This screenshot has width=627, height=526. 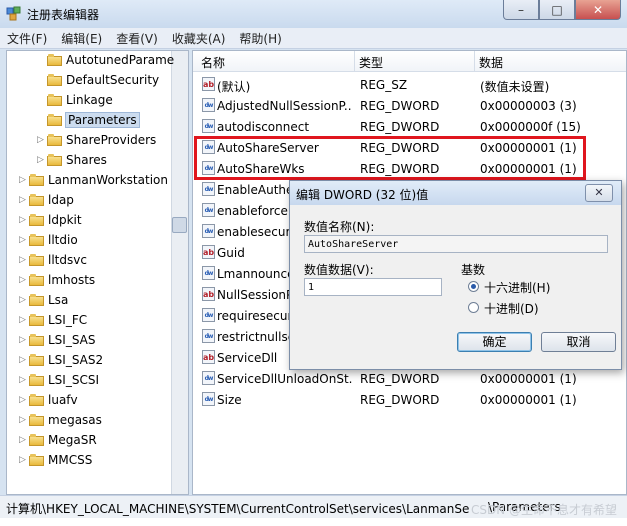 What do you see at coordinates (260, 38) in the screenshot?
I see `menu-help: 帮助(H)` at bounding box center [260, 38].